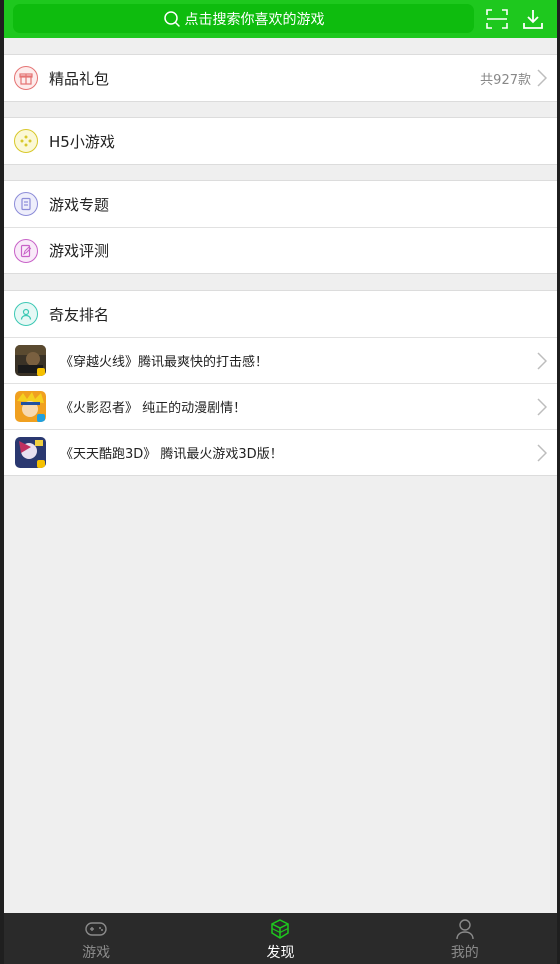 The image size is (560, 964). I want to click on nav-label: 发现, so click(280, 953).